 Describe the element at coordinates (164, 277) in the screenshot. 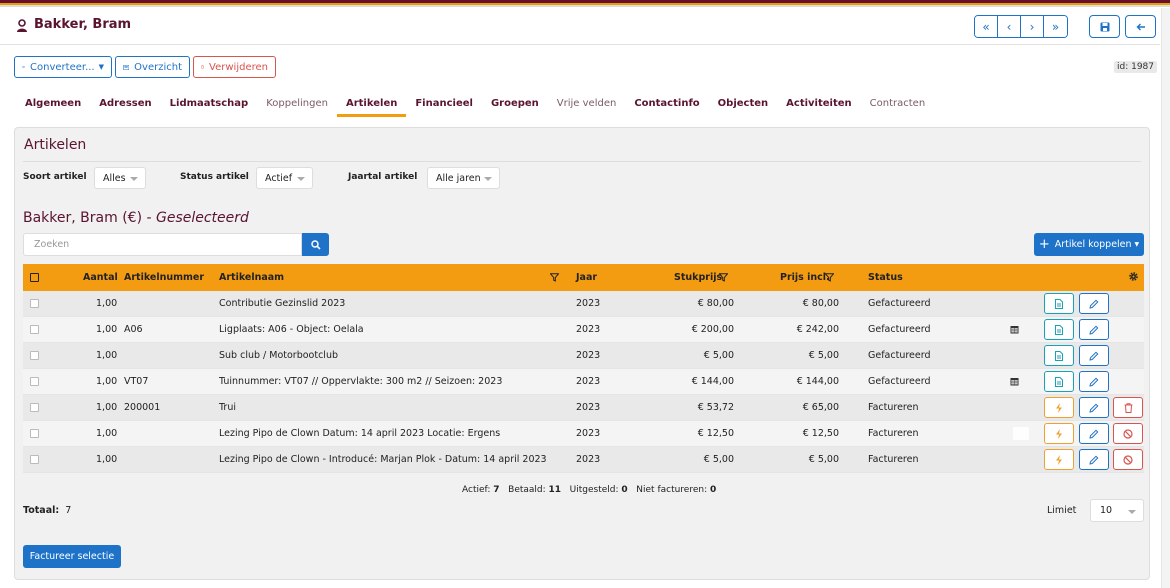

I see `col-artikelnummer: Artikelnummer` at that location.